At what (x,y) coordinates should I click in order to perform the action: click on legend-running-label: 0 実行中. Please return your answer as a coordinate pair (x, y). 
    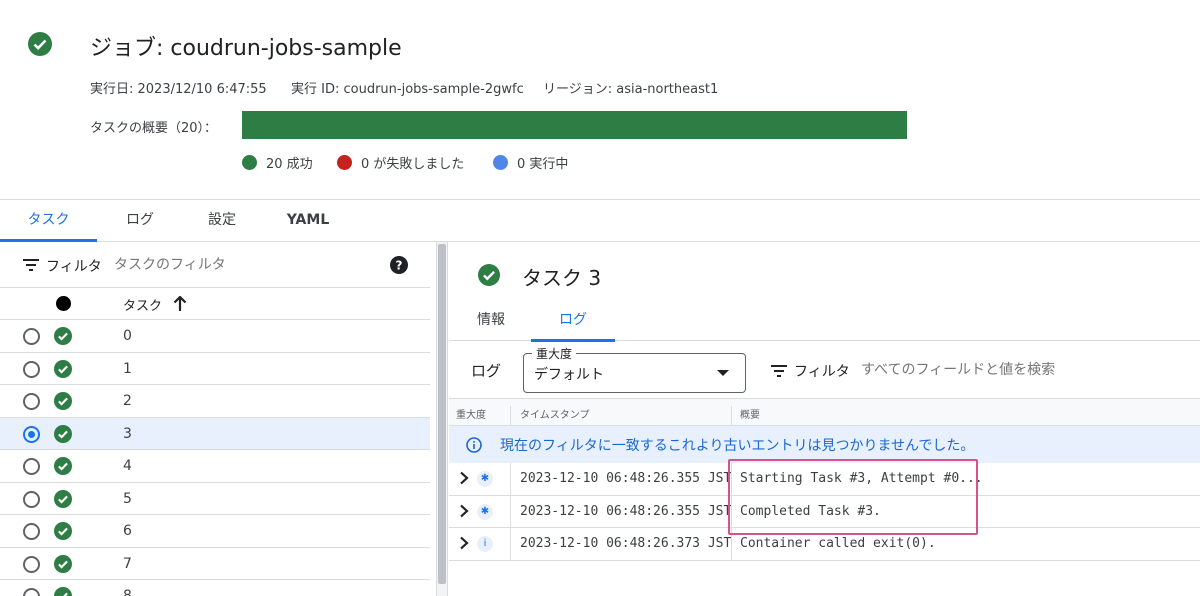
    Looking at the image, I should click on (543, 164).